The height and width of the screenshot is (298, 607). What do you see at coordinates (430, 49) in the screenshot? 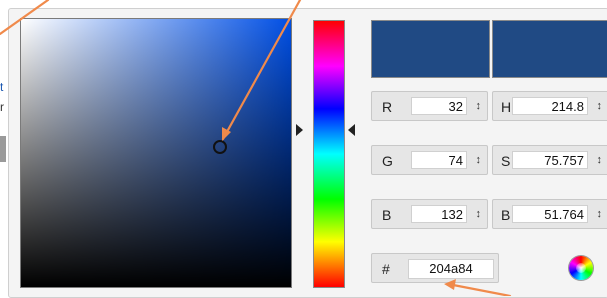
I see `new-color-swatch` at bounding box center [430, 49].